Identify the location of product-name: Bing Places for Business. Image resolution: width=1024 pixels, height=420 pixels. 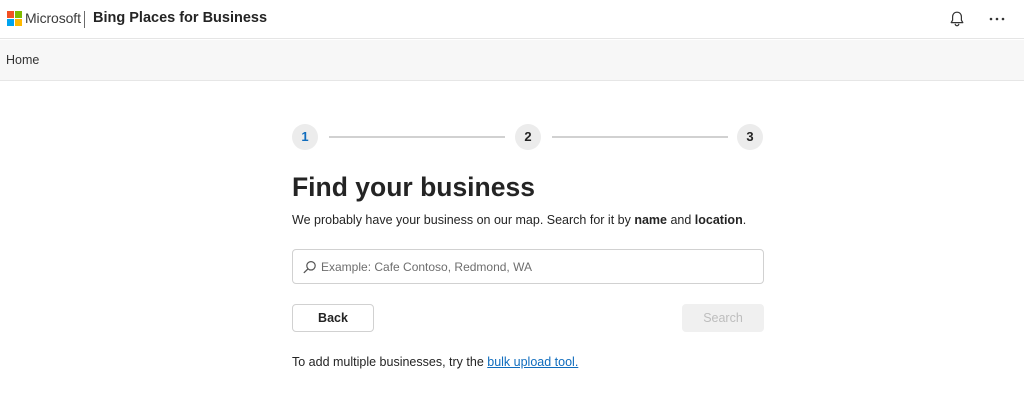
(180, 18).